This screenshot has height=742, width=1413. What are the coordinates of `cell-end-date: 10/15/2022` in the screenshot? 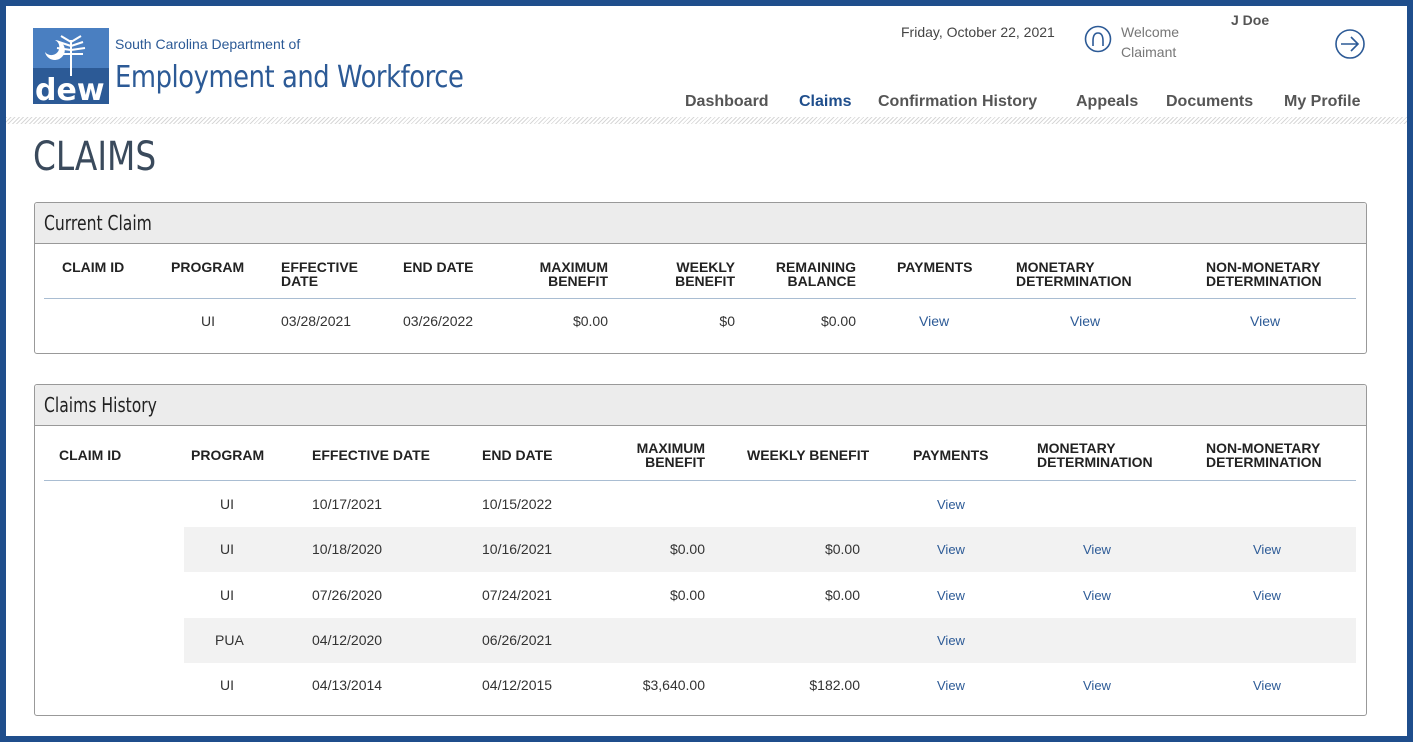 It's located at (517, 504).